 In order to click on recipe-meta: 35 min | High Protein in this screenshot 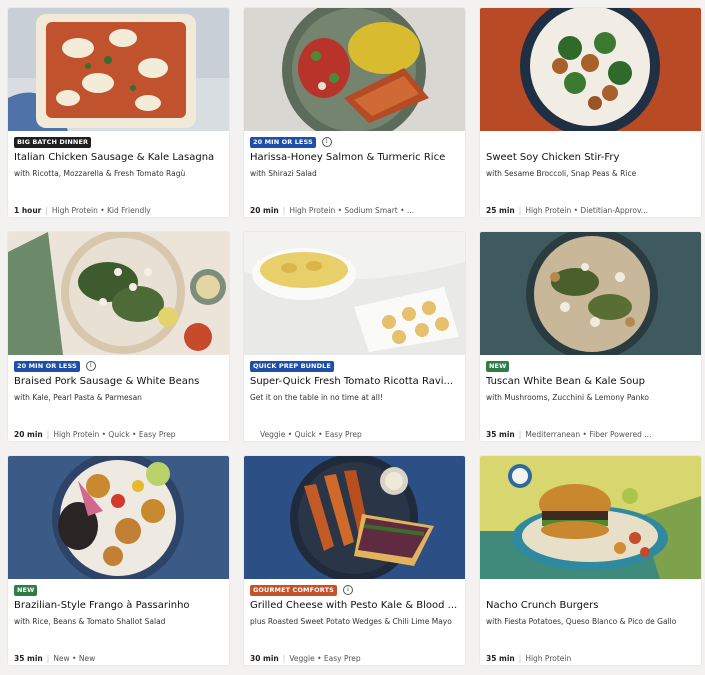, I will do `click(529, 658)`.